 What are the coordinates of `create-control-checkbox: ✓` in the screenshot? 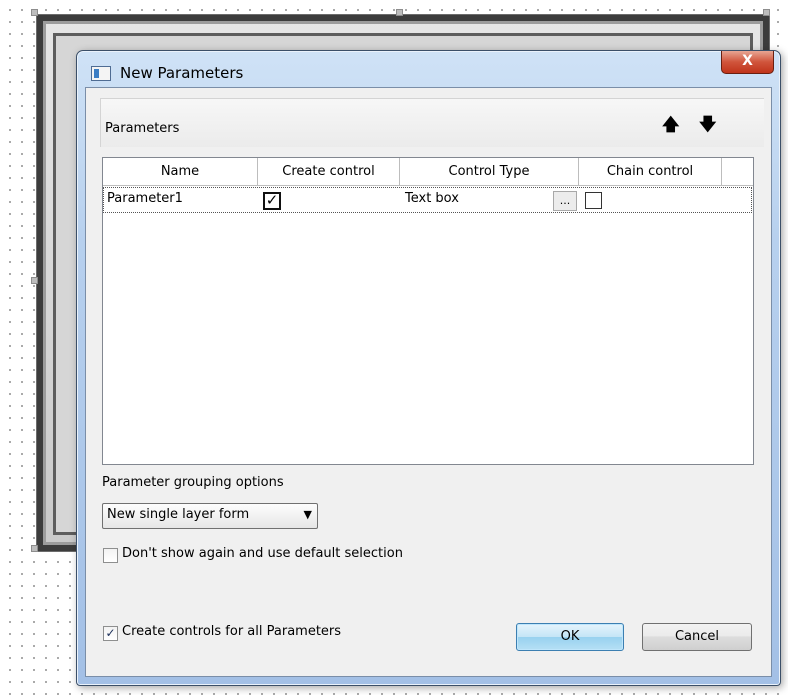 It's located at (272, 201).